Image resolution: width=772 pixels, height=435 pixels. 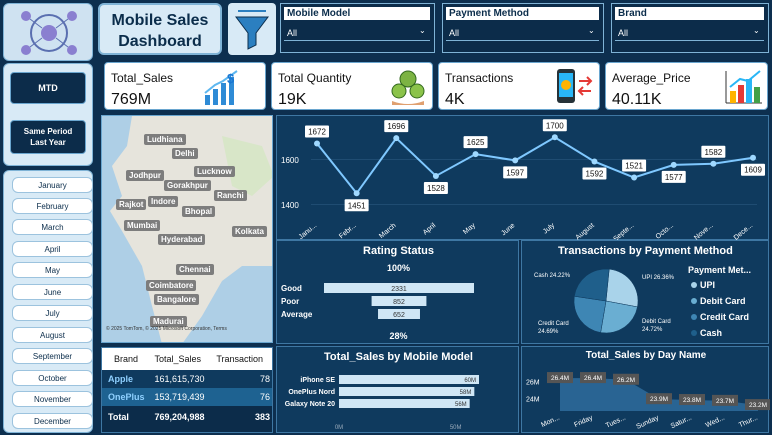 I want to click on funnel-bottom-label: 28%, so click(x=398, y=336).